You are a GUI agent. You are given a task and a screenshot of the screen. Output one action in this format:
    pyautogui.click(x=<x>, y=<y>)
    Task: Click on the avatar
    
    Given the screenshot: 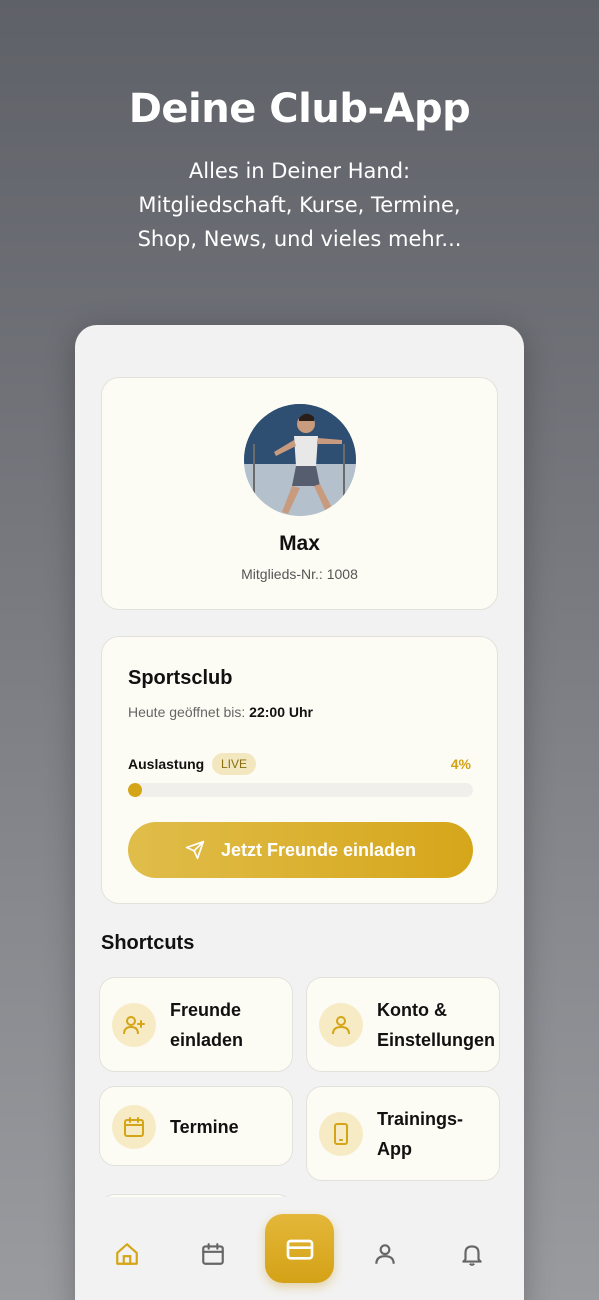 What is the action you would take?
    pyautogui.click(x=300, y=460)
    